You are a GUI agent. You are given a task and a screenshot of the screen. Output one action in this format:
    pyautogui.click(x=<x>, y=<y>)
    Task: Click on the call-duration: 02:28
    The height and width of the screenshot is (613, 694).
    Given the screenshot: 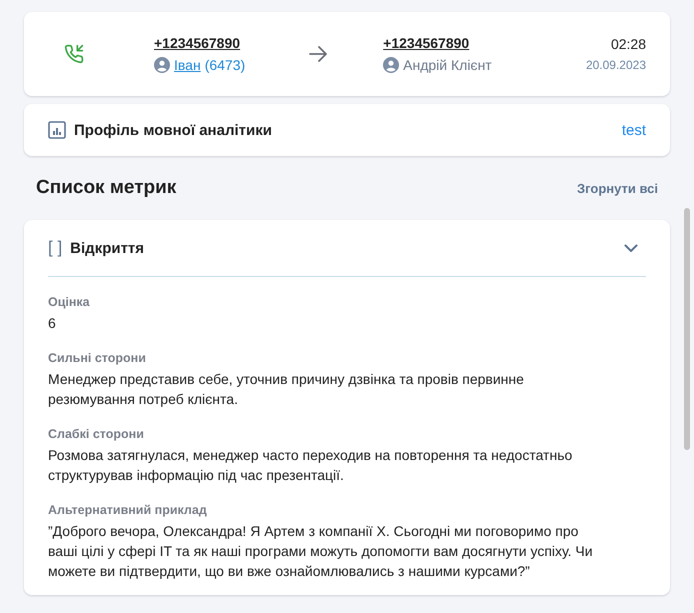 What is the action you would take?
    pyautogui.click(x=628, y=44)
    